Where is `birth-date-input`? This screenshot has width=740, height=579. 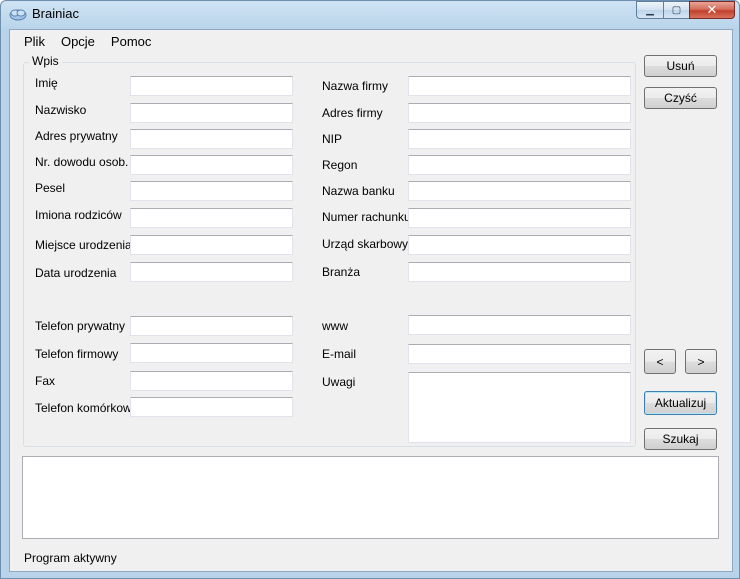
birth-date-input is located at coordinates (211, 272).